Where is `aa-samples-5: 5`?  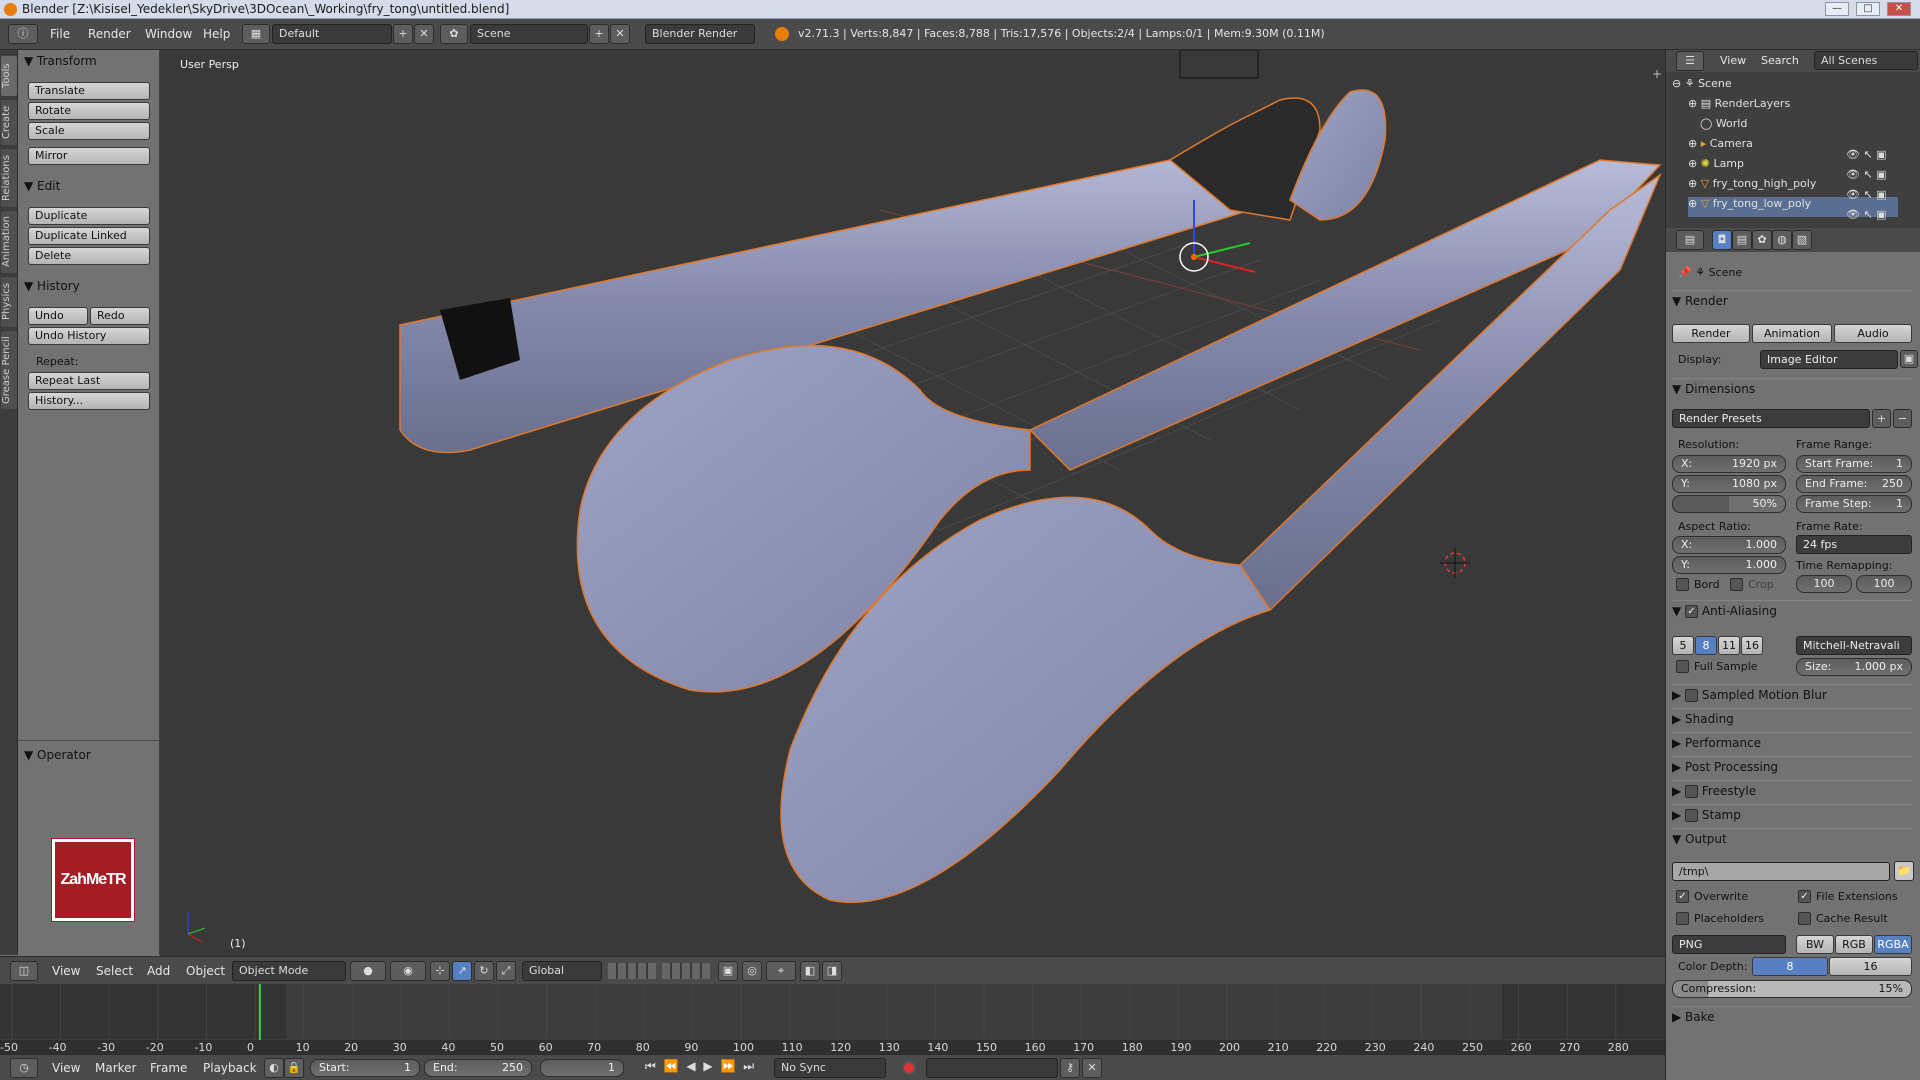
aa-samples-5: 5 is located at coordinates (1683, 645).